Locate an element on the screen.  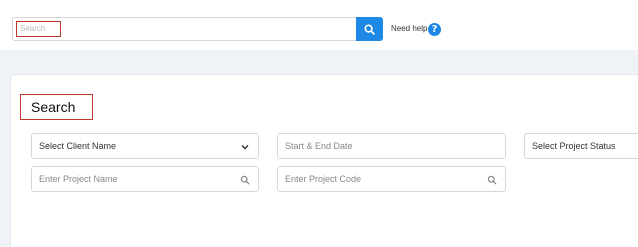
project-name-input: Enter Project Name is located at coordinates (145, 179).